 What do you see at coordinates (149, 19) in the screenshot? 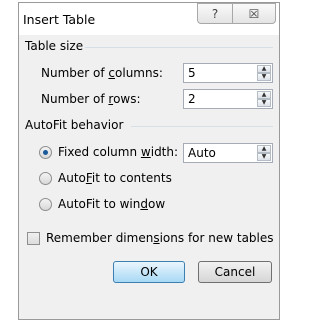
I see `title-bar: Insert Table ? ☒` at bounding box center [149, 19].